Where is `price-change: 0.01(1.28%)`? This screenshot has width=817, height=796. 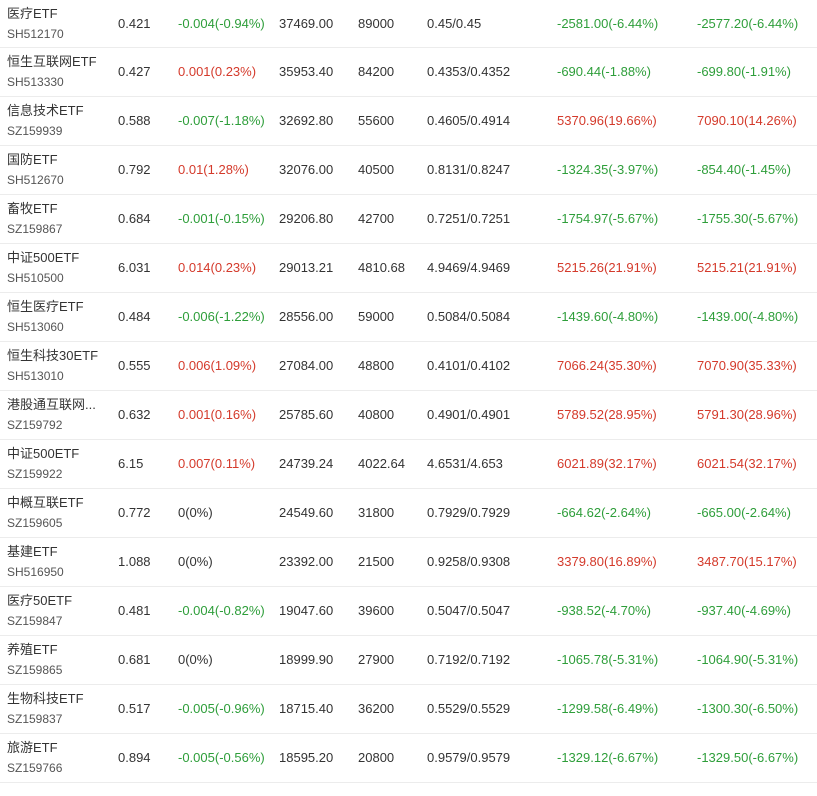 price-change: 0.01(1.28%) is located at coordinates (213, 169).